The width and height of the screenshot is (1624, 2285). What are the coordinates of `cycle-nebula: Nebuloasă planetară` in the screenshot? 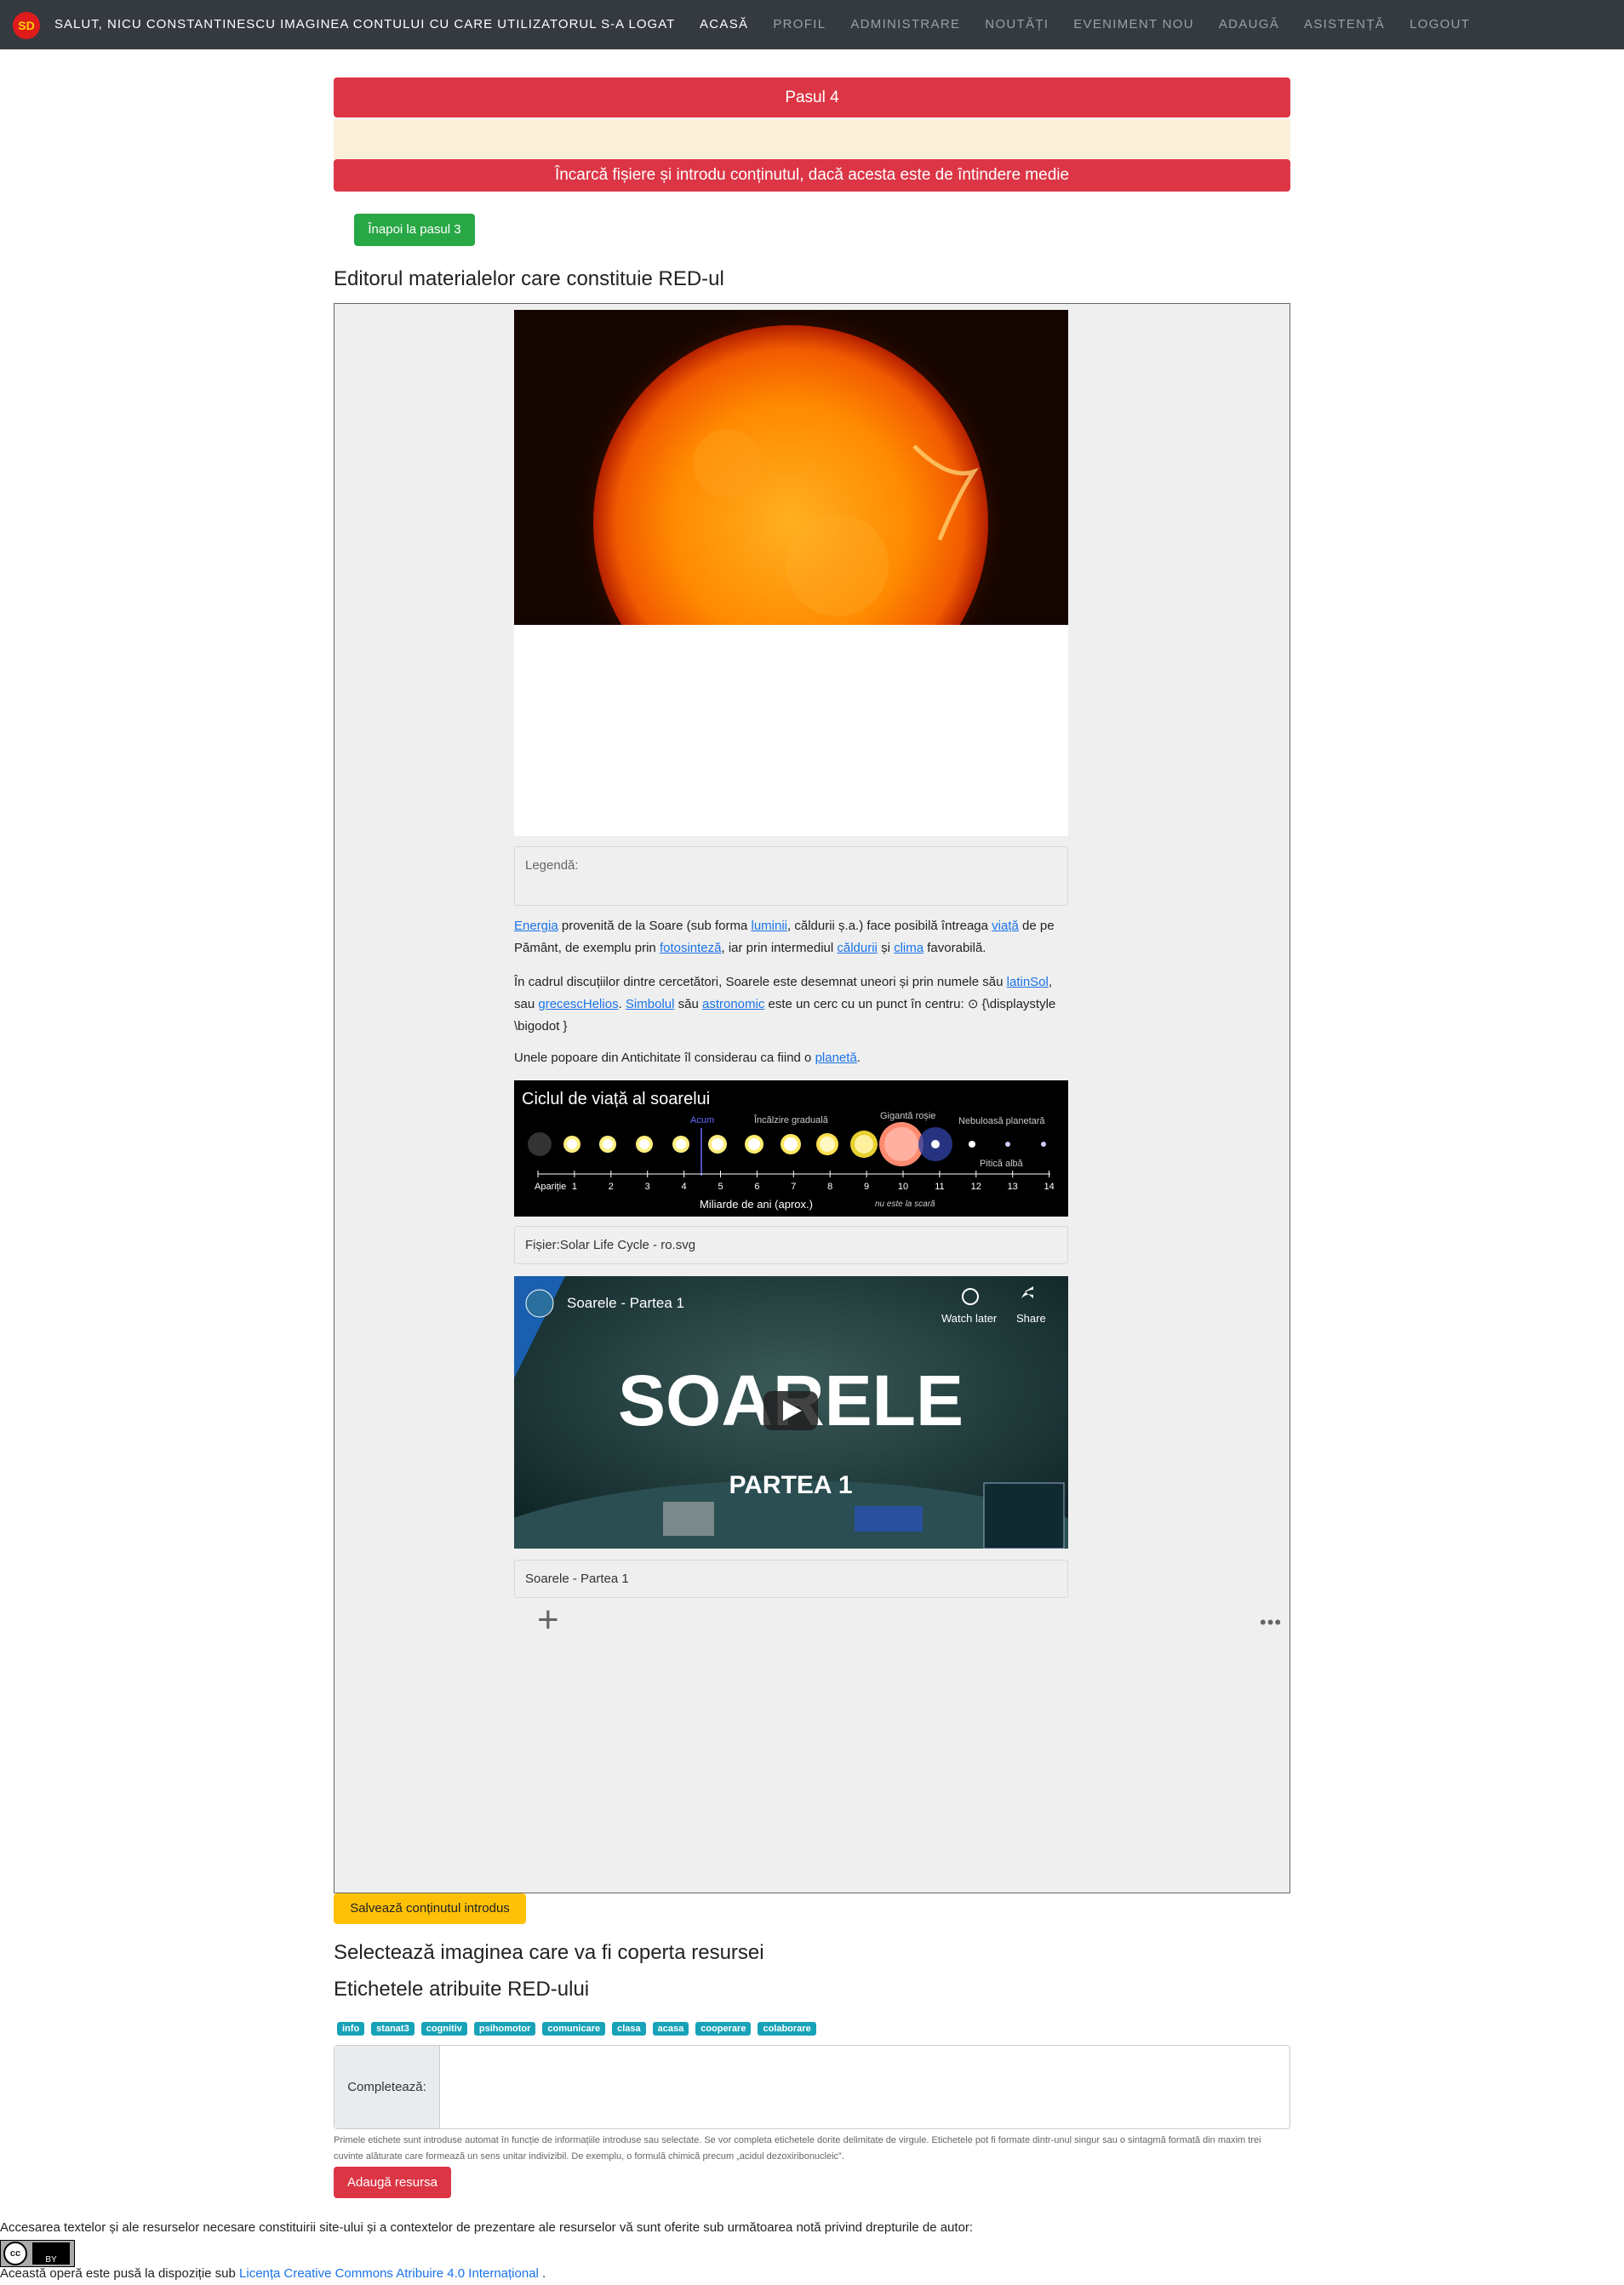 It's located at (1001, 1121).